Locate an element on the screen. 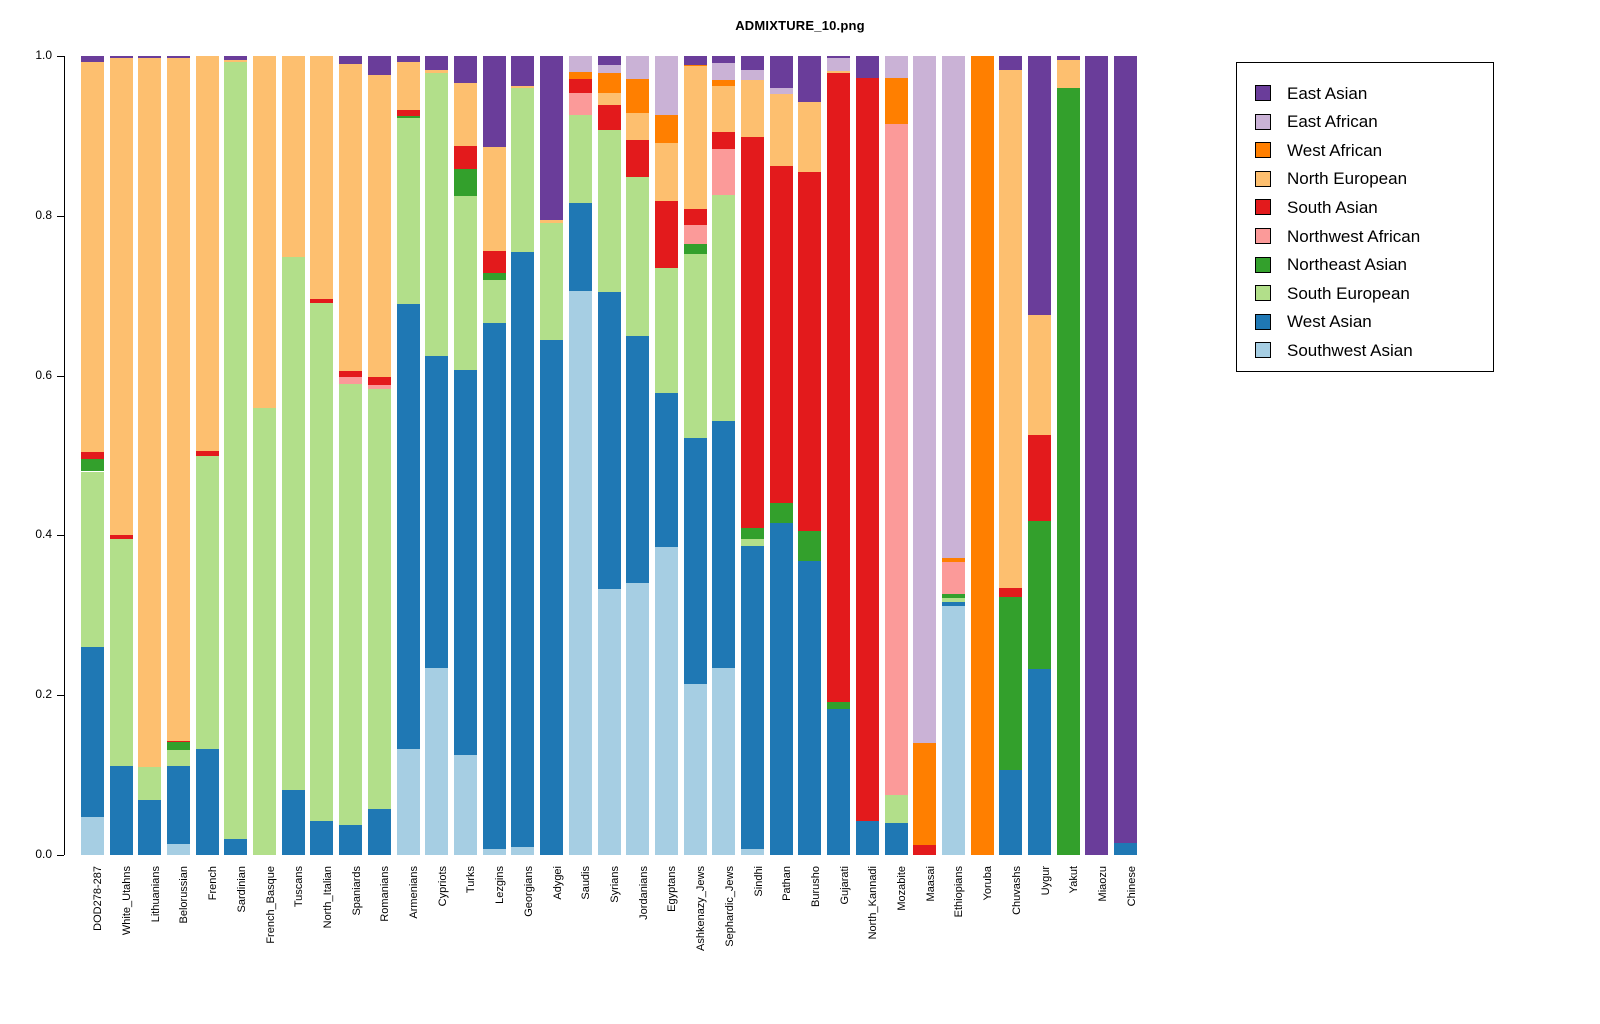 Image resolution: width=1600 pixels, height=1024 pixels. x-axis-label-slot: North_Italian is located at coordinates (322, 941).